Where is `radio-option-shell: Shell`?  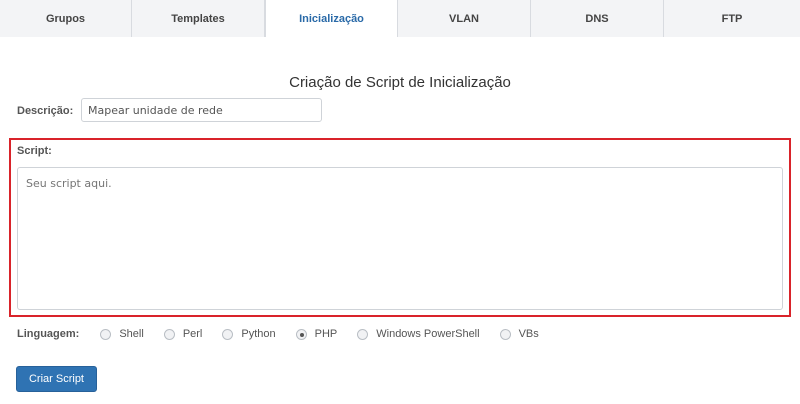
radio-option-shell: Shell is located at coordinates (122, 334).